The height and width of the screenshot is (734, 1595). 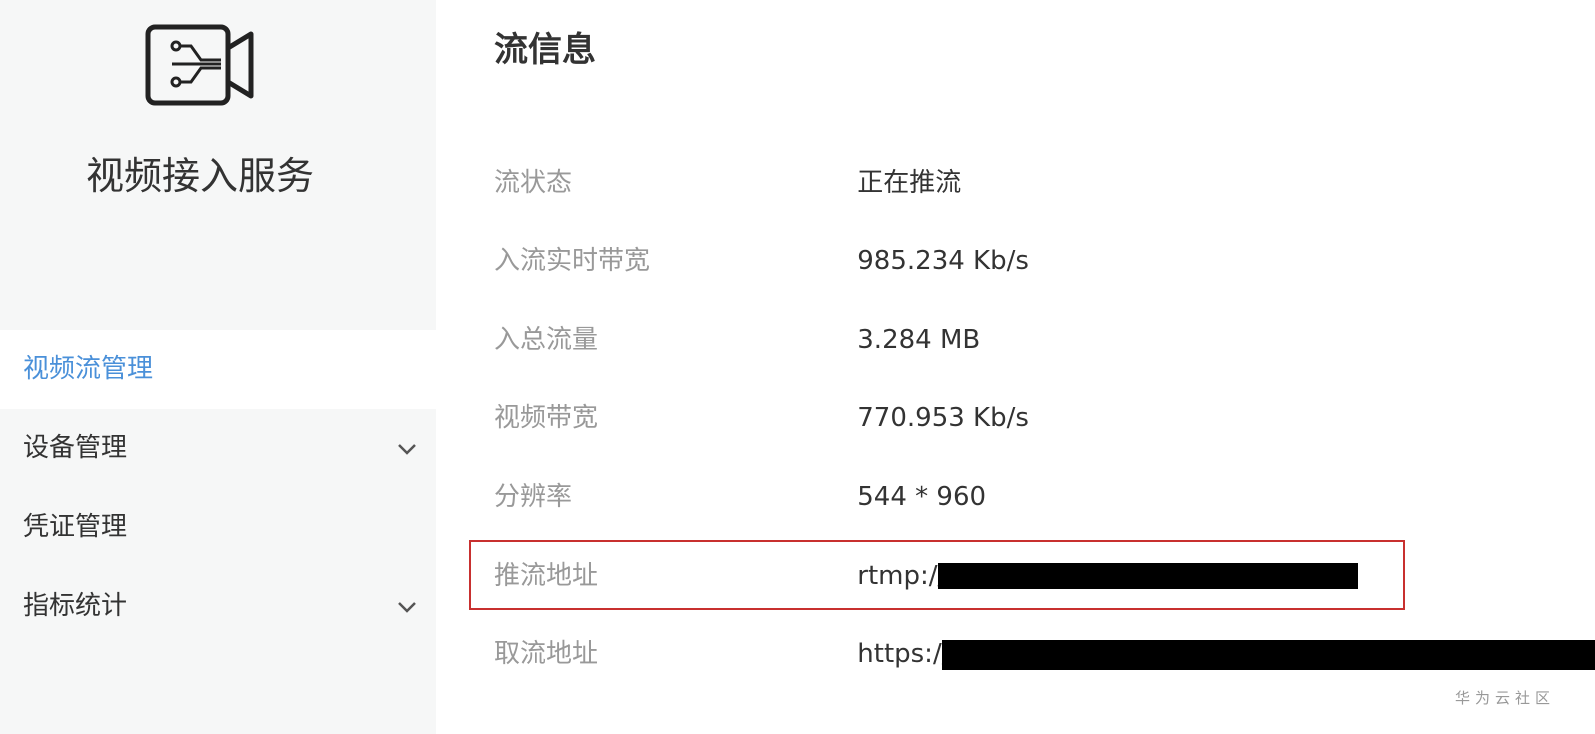 I want to click on page-title: 流信息, so click(x=545, y=50).